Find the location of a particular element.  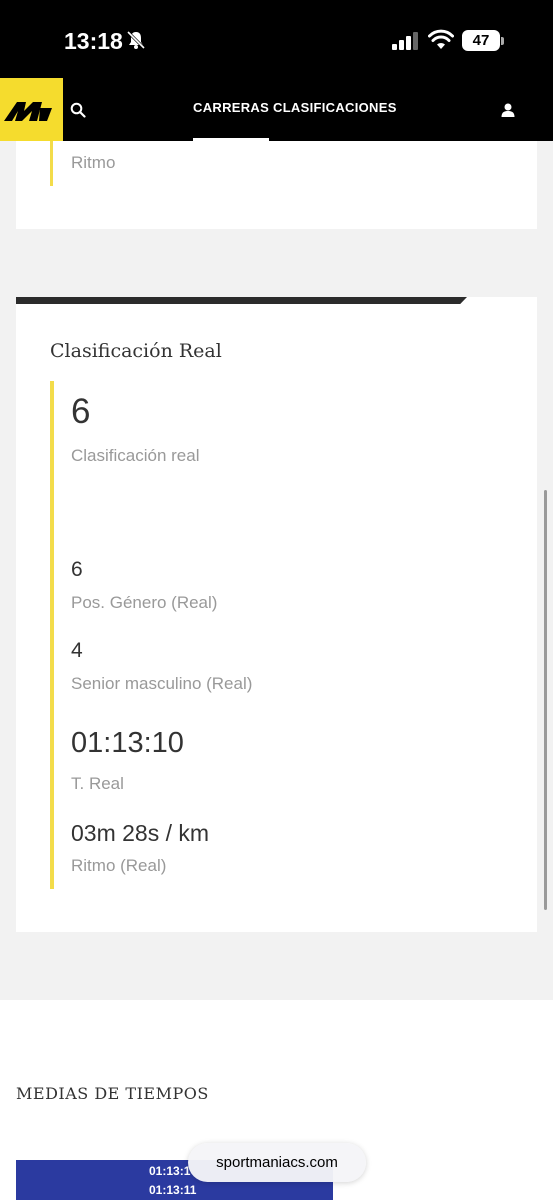

category-position-label: Senior masculino (Real) is located at coordinates (162, 683).